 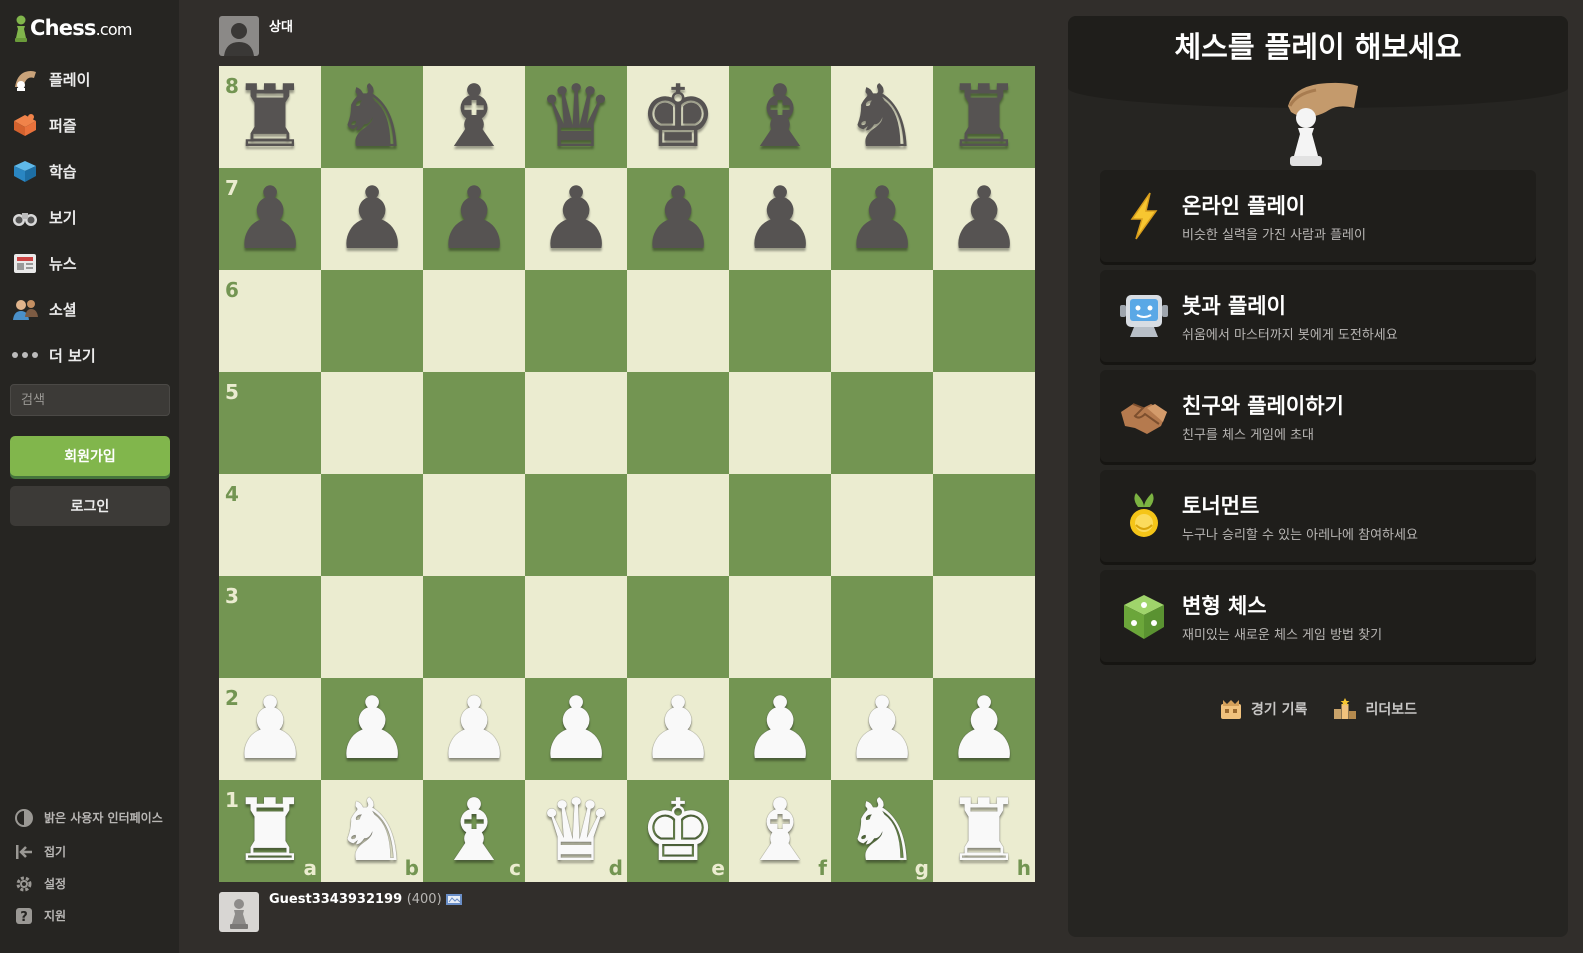 I want to click on square-g3, so click(x=882, y=627).